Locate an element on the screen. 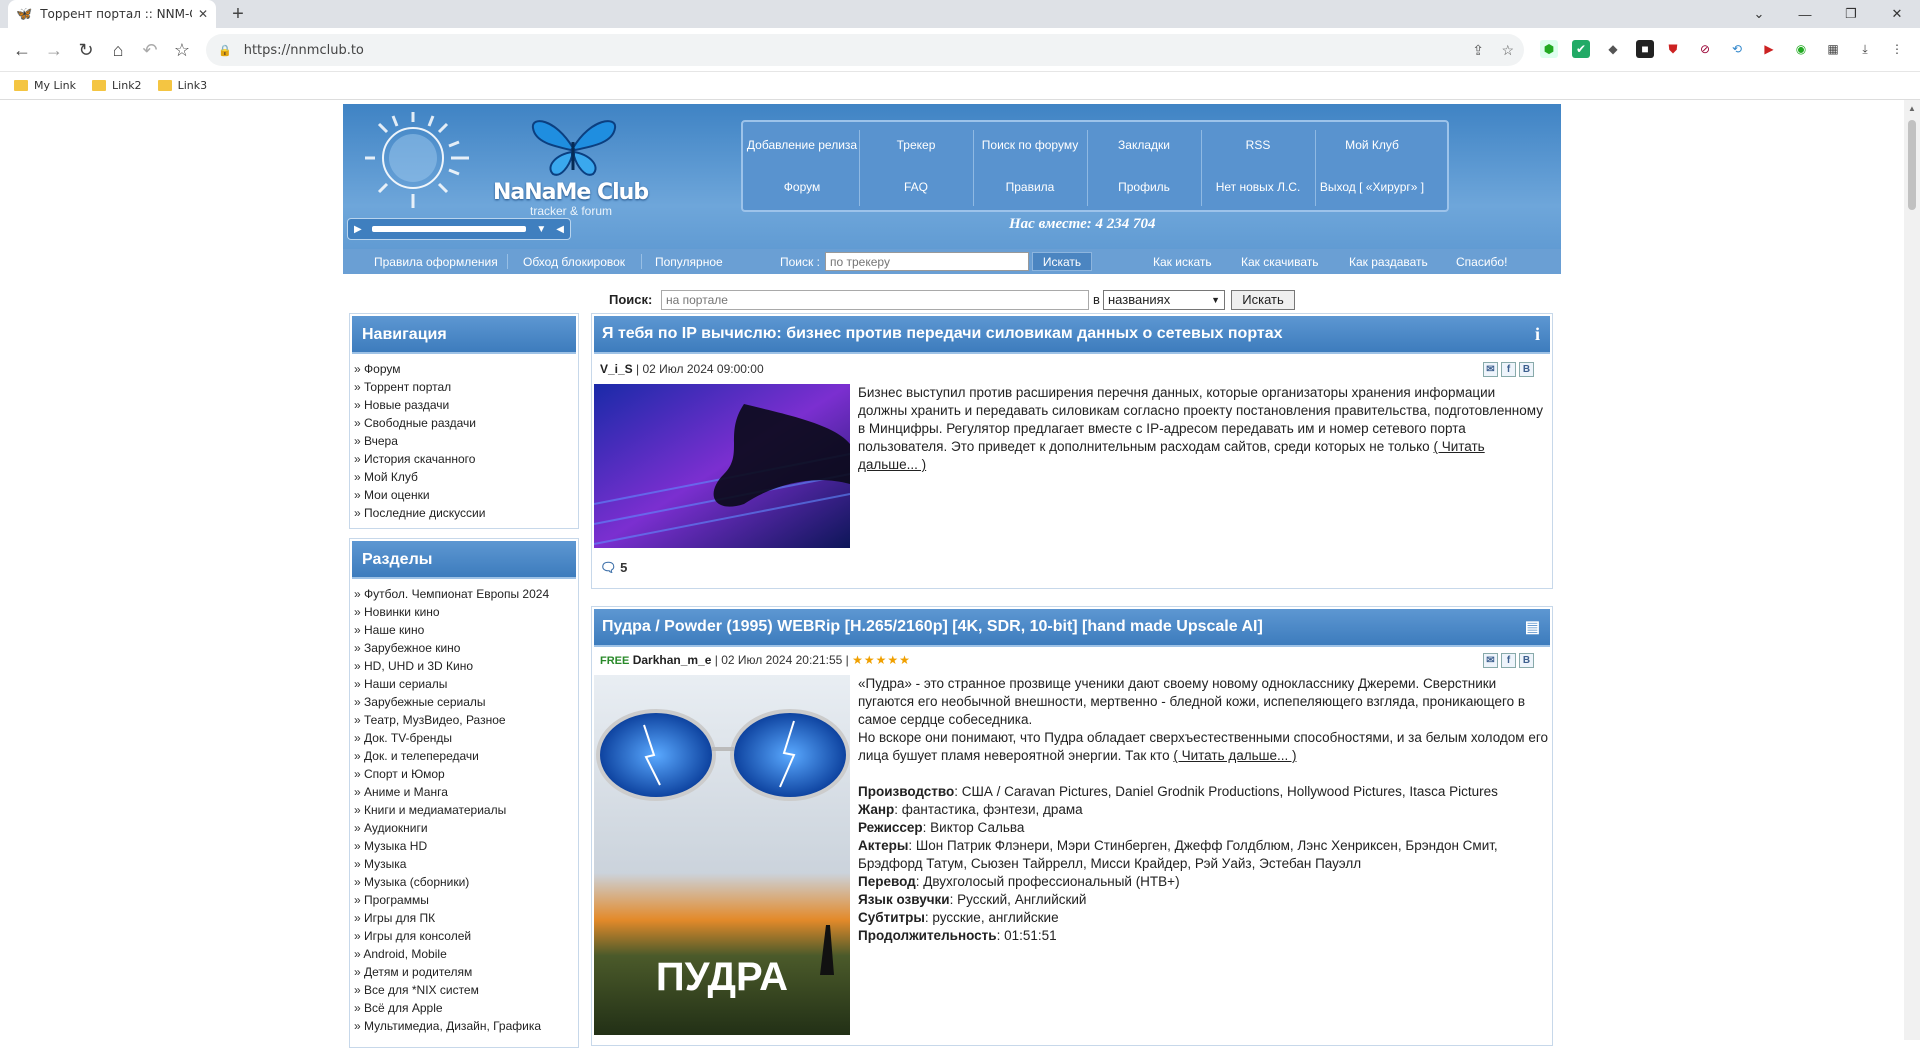 The width and height of the screenshot is (1920, 1048). share-icon: ⇪ is located at coordinates (1478, 50).